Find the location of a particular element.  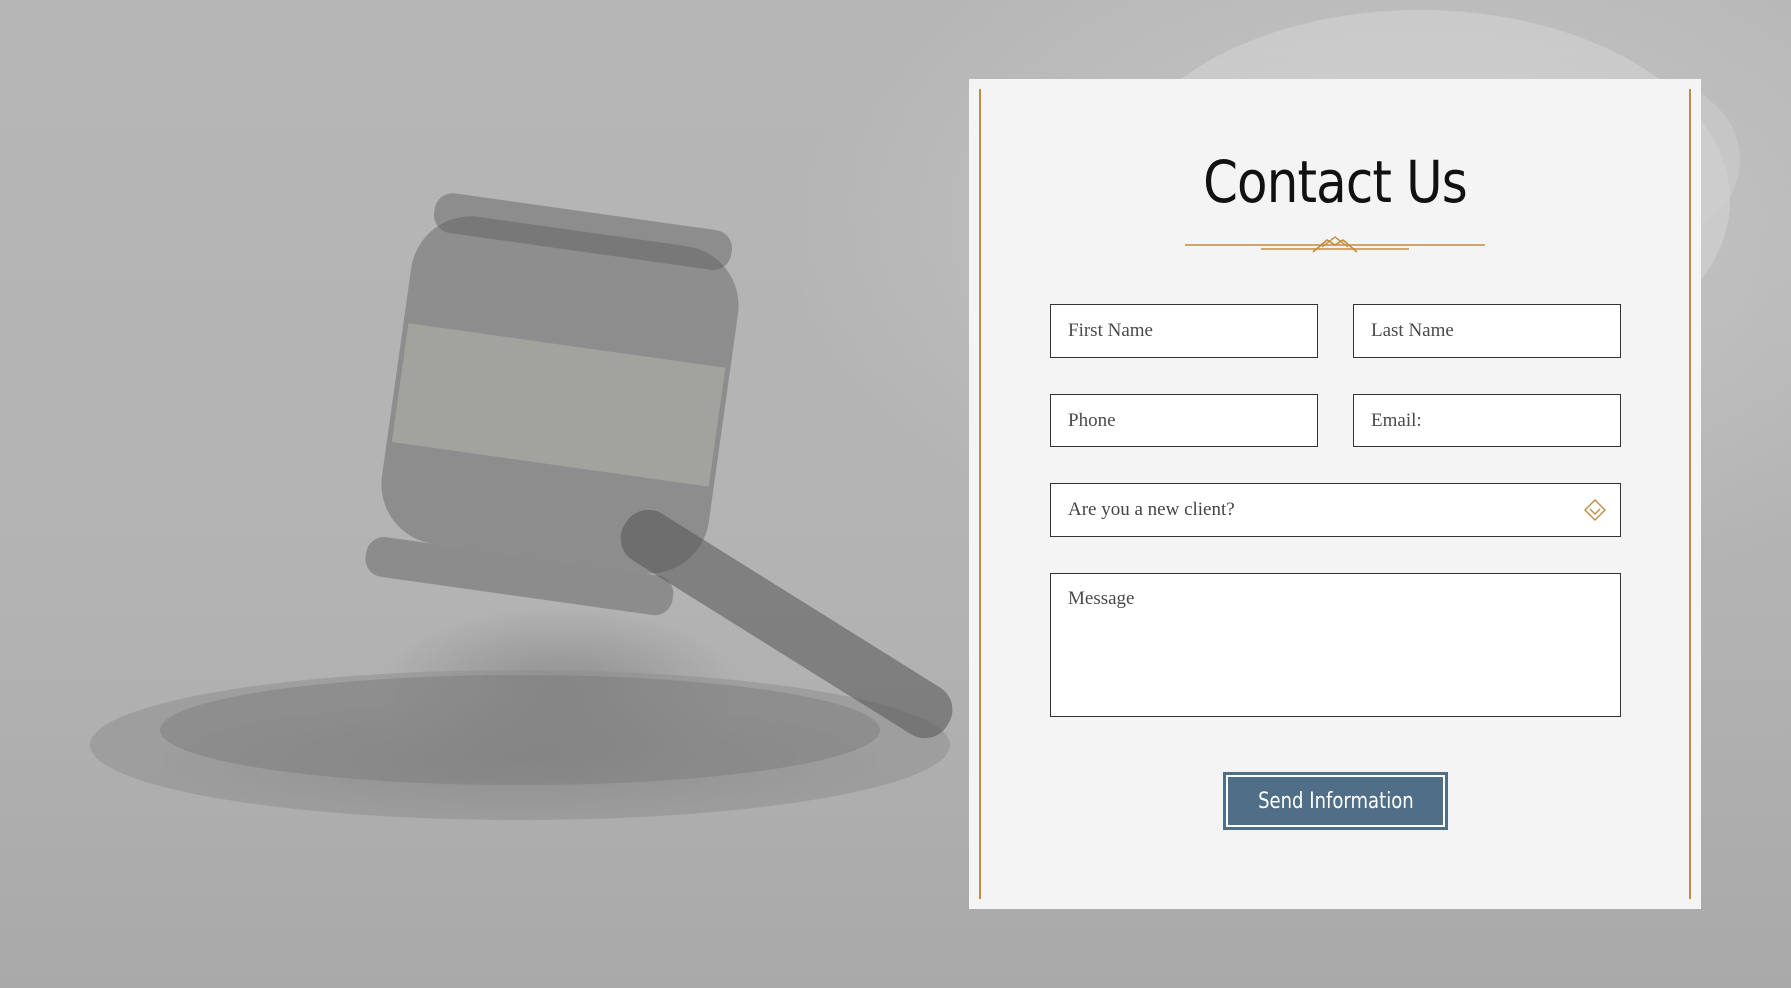

message-textarea is located at coordinates (1335, 645).